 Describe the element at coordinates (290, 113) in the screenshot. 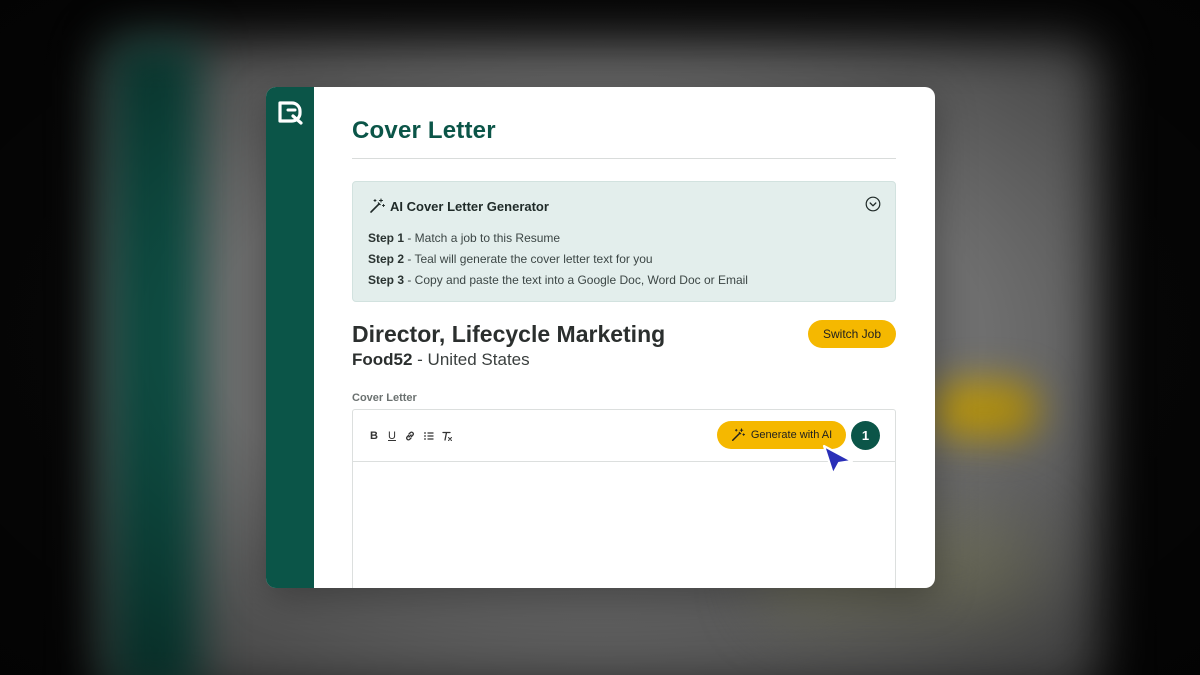

I see `teal-logo-icon` at that location.